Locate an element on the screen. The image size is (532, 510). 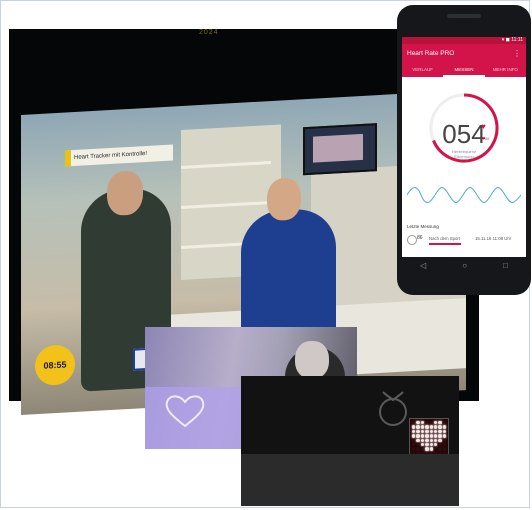
raspberry-pi-photo is located at coordinates (350, 441).